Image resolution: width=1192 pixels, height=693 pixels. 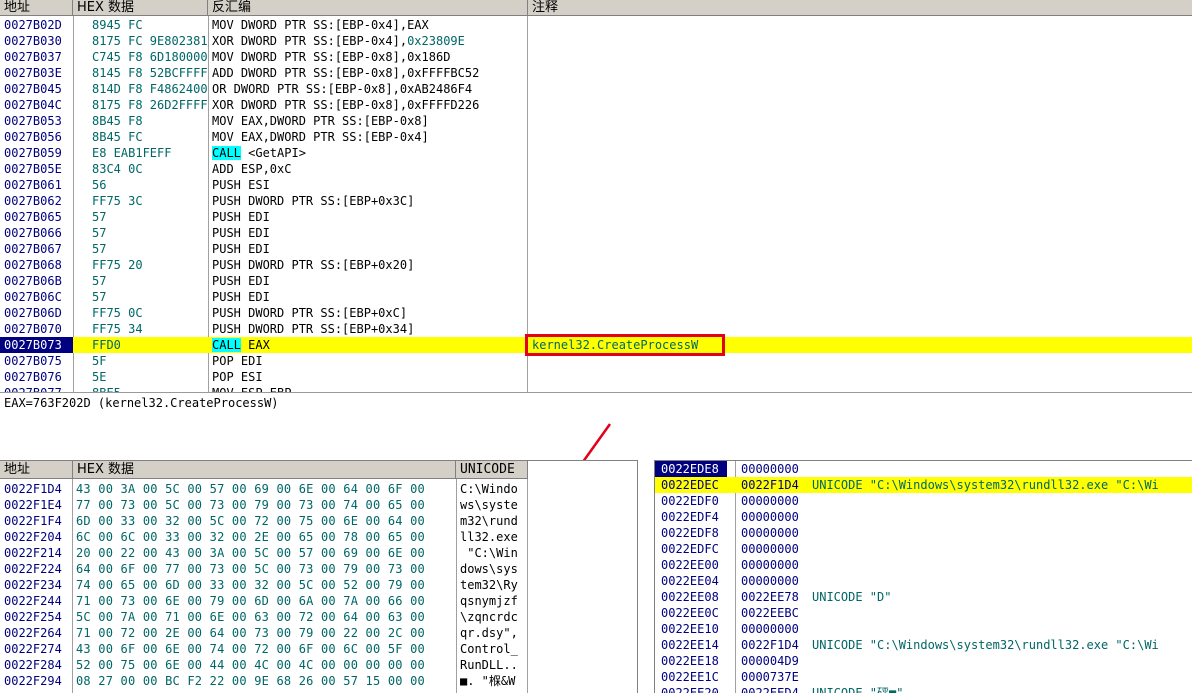 What do you see at coordinates (923, 629) in the screenshot?
I see `stack-row: 0022EE10 00000000` at bounding box center [923, 629].